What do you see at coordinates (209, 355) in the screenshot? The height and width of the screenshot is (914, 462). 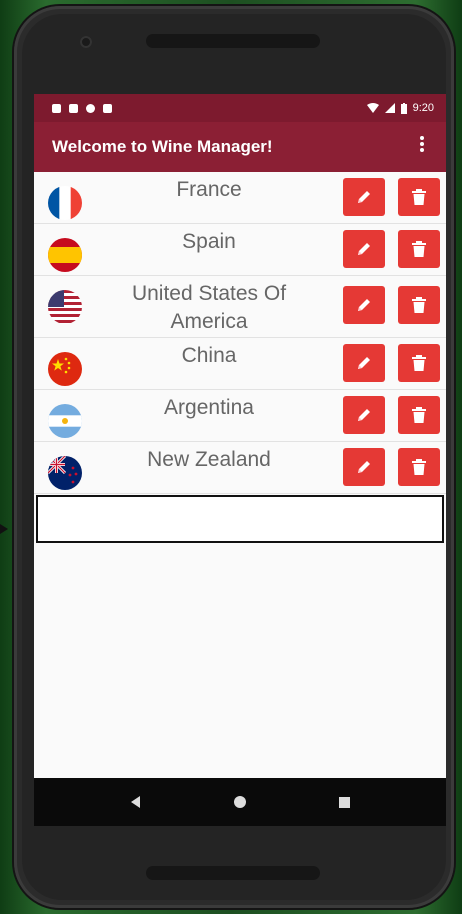 I see `country-name: China` at bounding box center [209, 355].